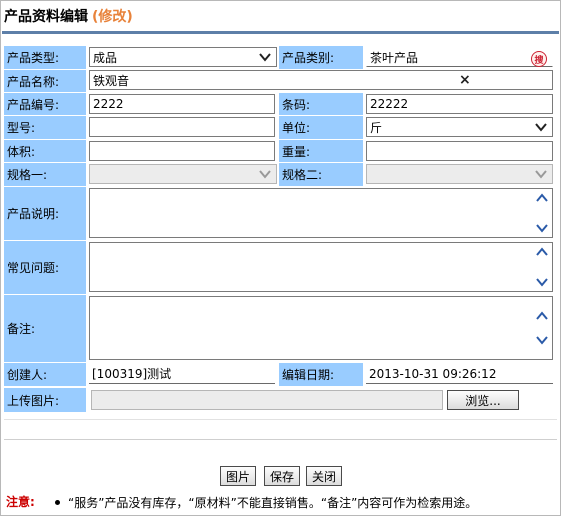 The height and width of the screenshot is (516, 561). I want to click on image-button: 图片, so click(238, 476).